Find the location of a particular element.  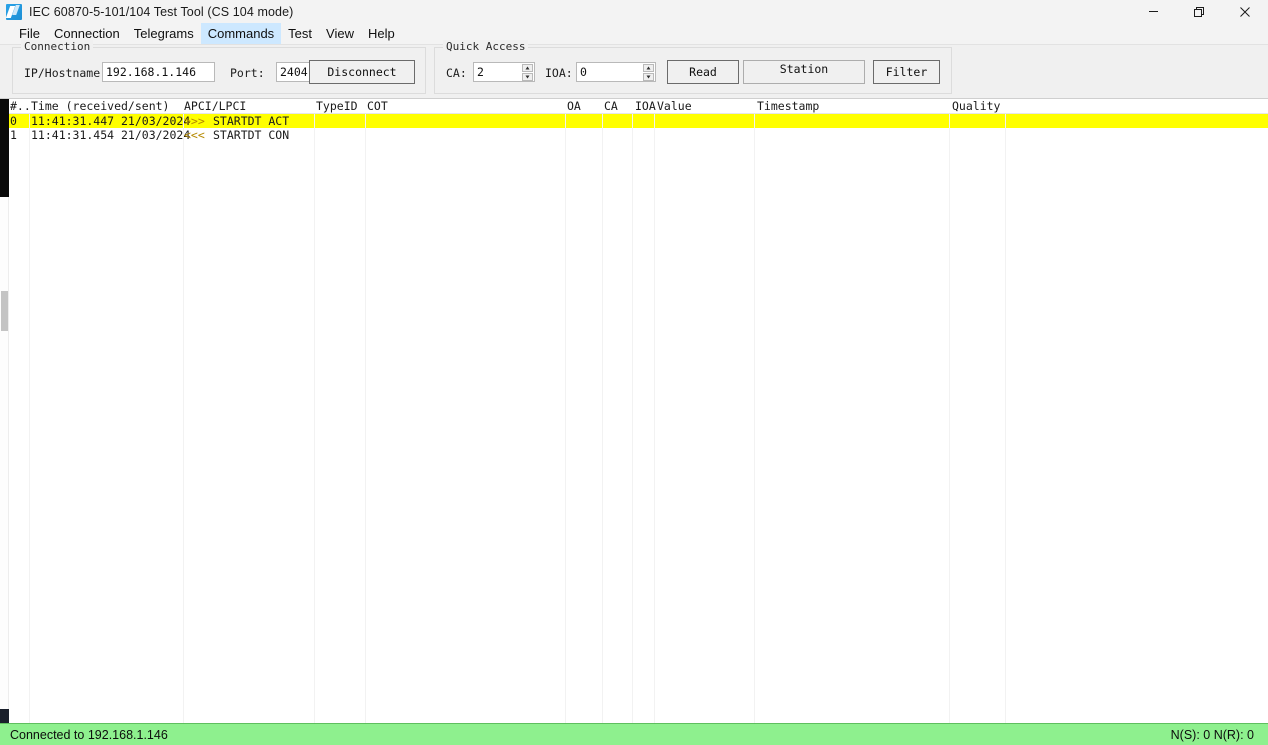

station-button: Station is located at coordinates (804, 72).